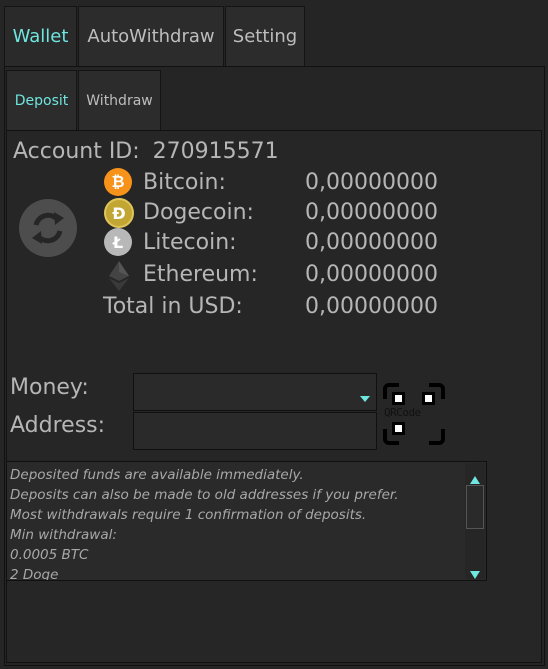 The height and width of the screenshot is (669, 548). Describe the element at coordinates (371, 306) in the screenshot. I see `total-usd-value: 0,00000000` at that location.